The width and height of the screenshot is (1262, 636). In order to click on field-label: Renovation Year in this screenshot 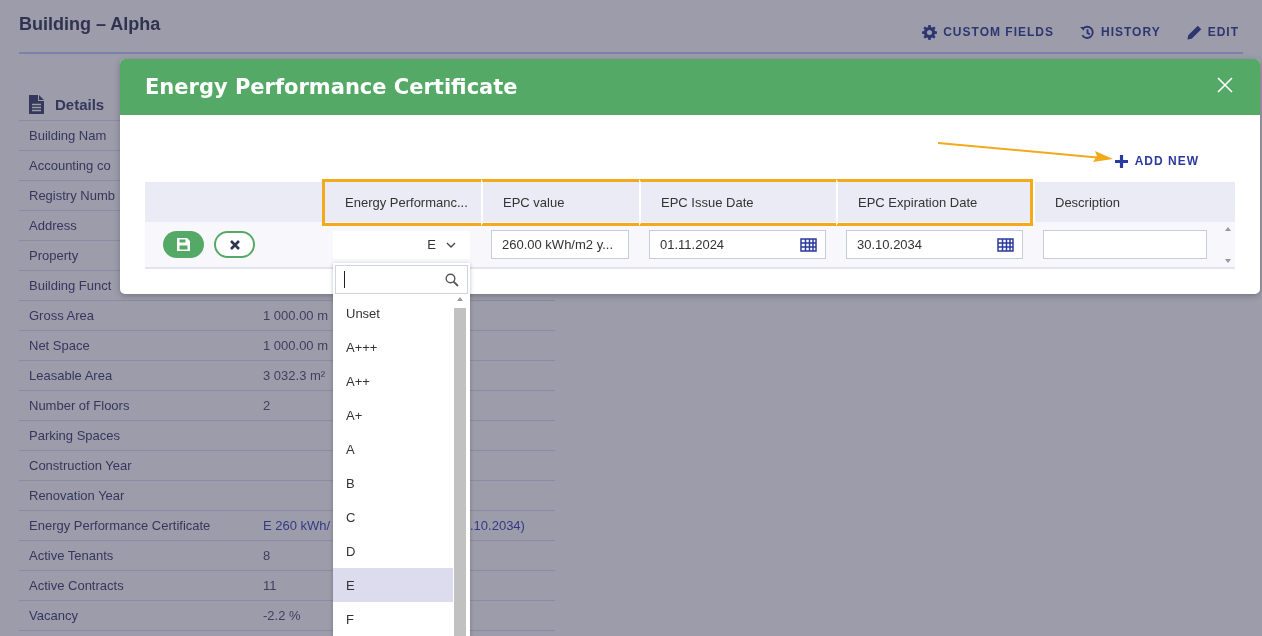, I will do `click(77, 495)`.